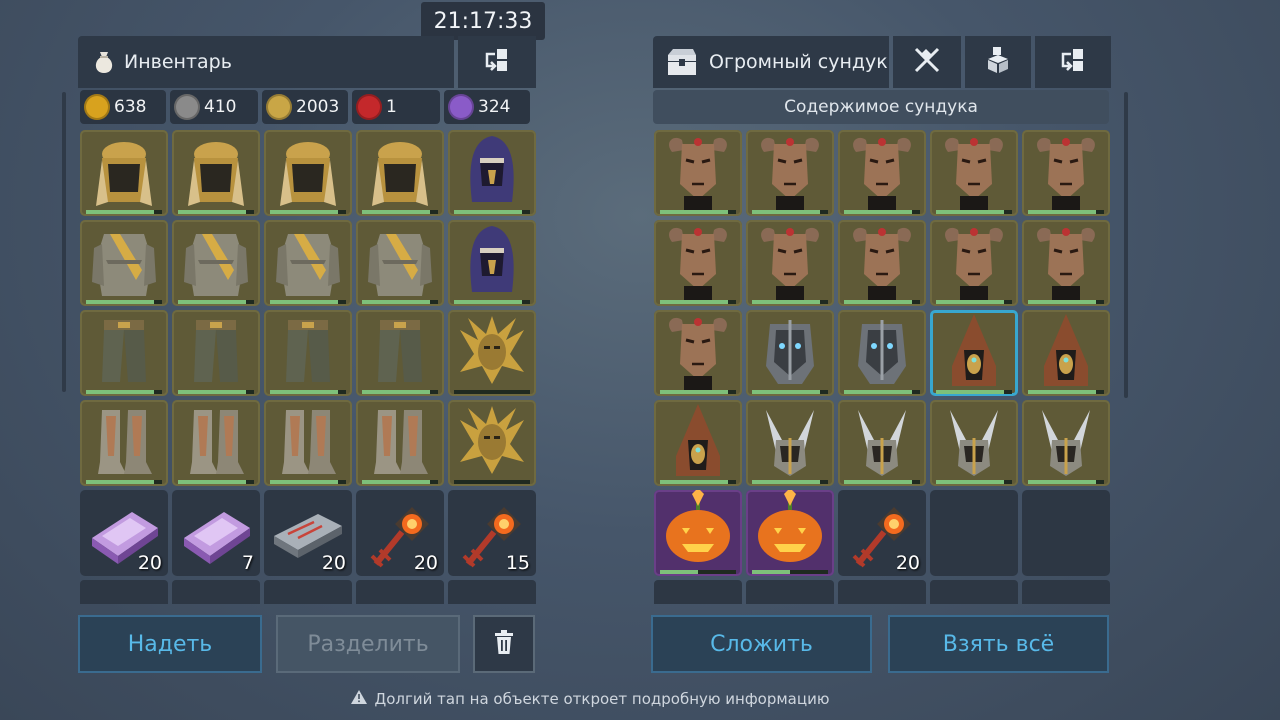 Image resolution: width=1280 pixels, height=720 pixels. I want to click on inventory-slot-purple-ingot: 20, so click(124, 533).